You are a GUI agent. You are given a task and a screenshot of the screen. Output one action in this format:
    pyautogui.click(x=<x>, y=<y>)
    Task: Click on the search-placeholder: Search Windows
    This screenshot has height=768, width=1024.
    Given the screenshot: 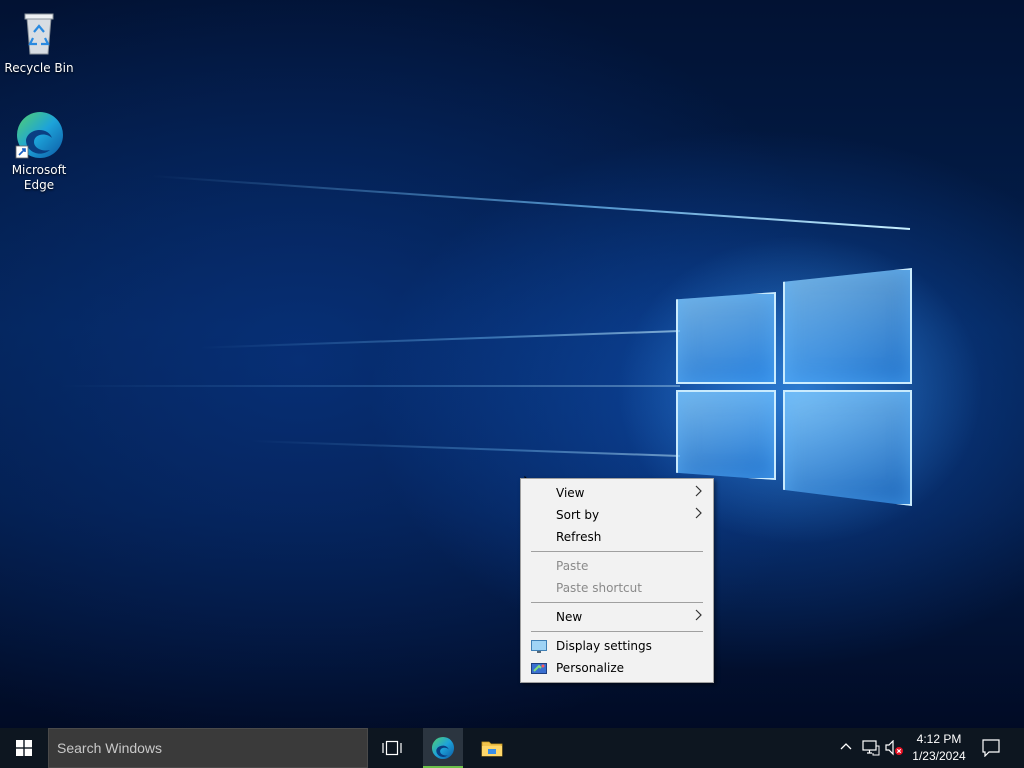 What is the action you would take?
    pyautogui.click(x=110, y=748)
    